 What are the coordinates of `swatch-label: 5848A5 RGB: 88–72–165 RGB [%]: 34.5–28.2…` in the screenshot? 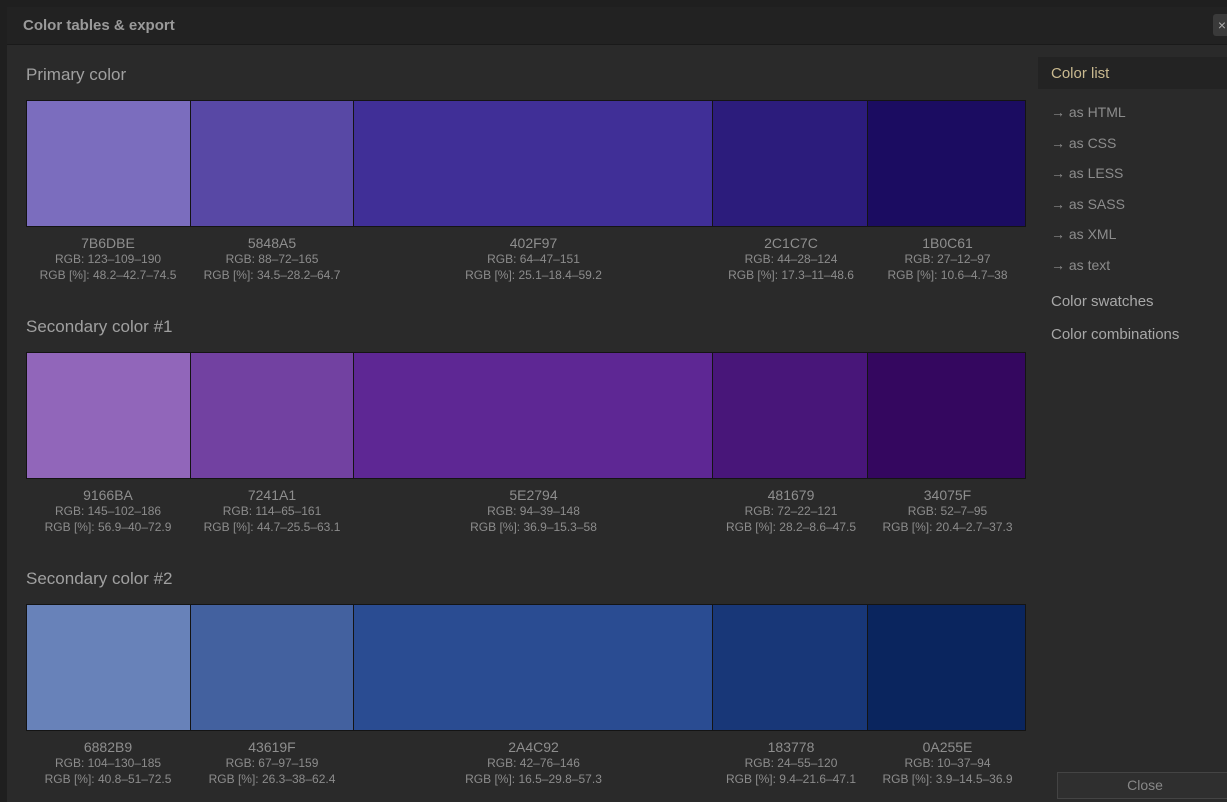 It's located at (272, 259).